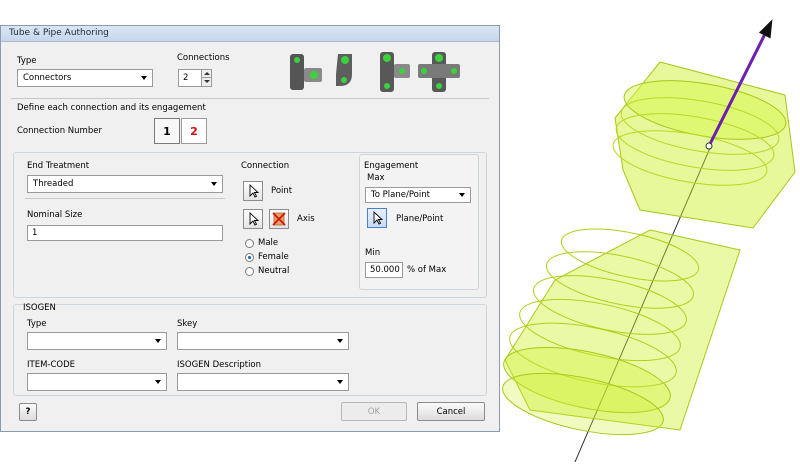 The image size is (800, 465). I want to click on cancel-button: Cancel, so click(451, 411).